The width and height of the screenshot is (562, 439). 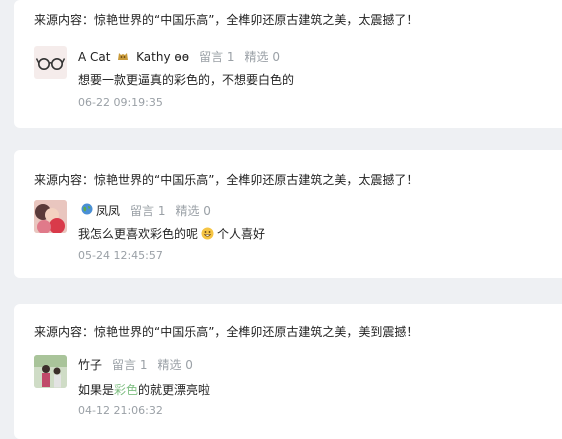 What do you see at coordinates (182, 57) in the screenshot?
I see `nickname-tail: ɵɵ` at bounding box center [182, 57].